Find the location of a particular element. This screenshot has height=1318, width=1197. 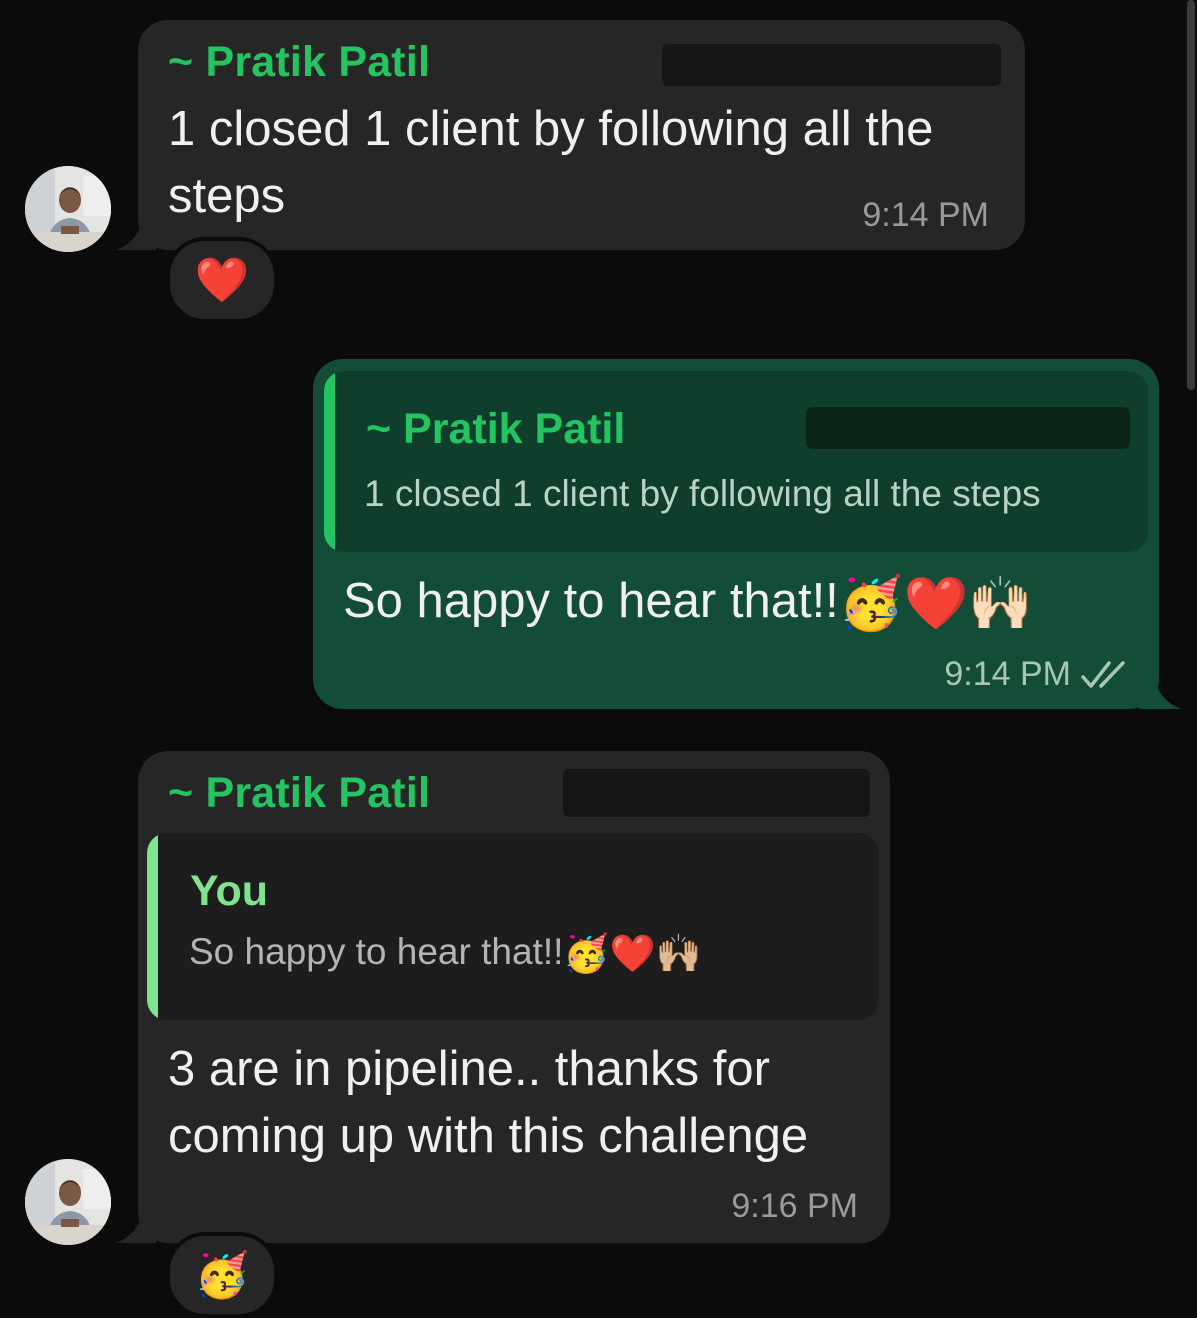

reaction-badge: 🥳 is located at coordinates (222, 1275).